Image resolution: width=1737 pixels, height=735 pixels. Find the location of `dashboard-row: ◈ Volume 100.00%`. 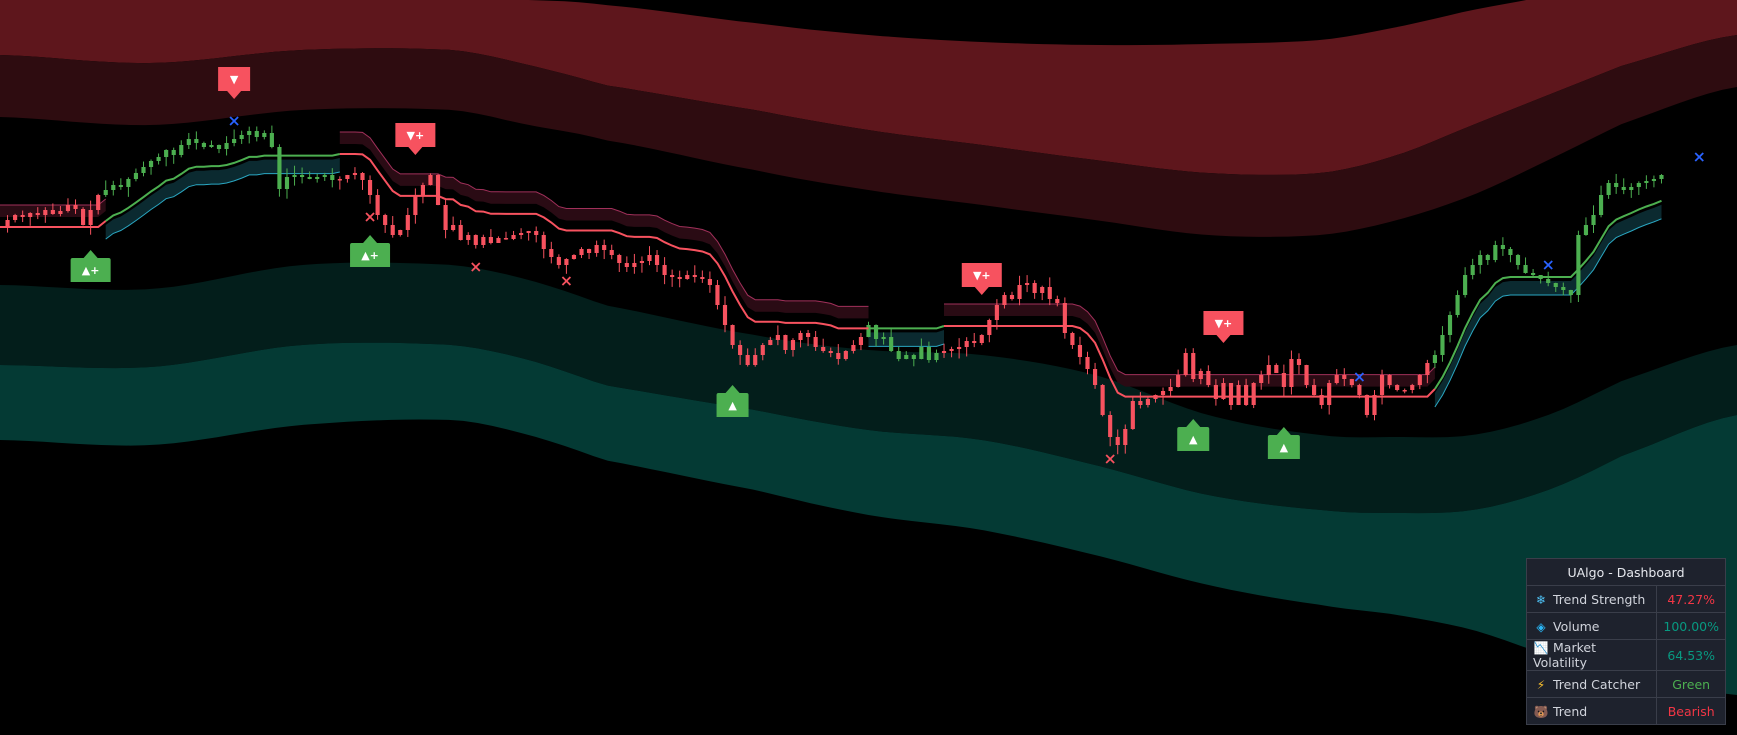

dashboard-row: ◈ Volume 100.00% is located at coordinates (1625, 626).